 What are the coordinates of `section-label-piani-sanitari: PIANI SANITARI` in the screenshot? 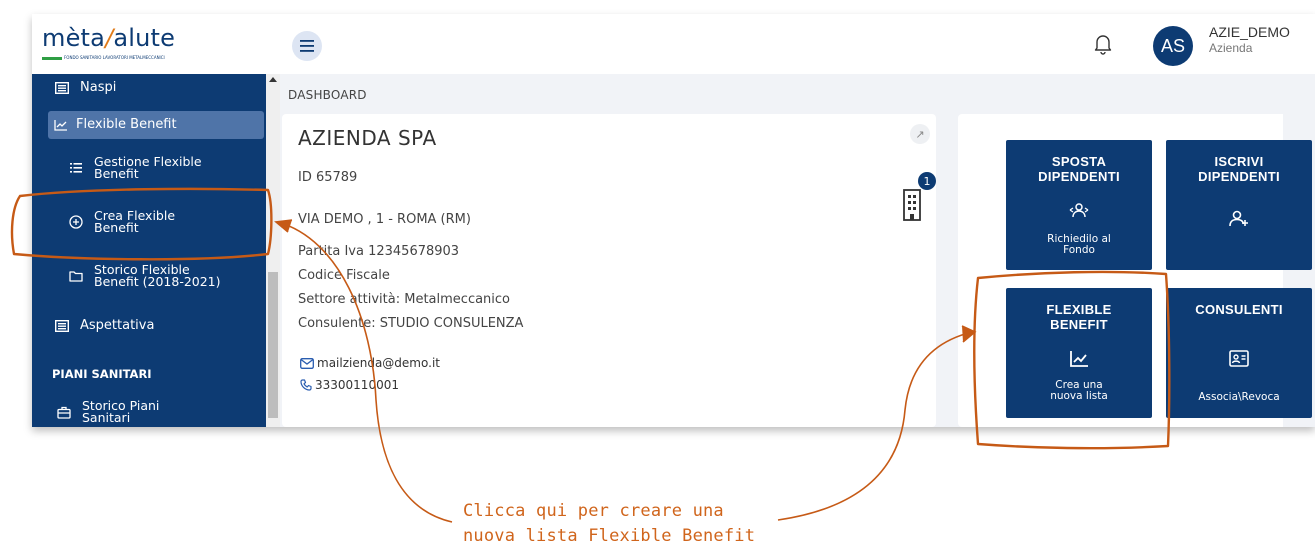 It's located at (102, 374).